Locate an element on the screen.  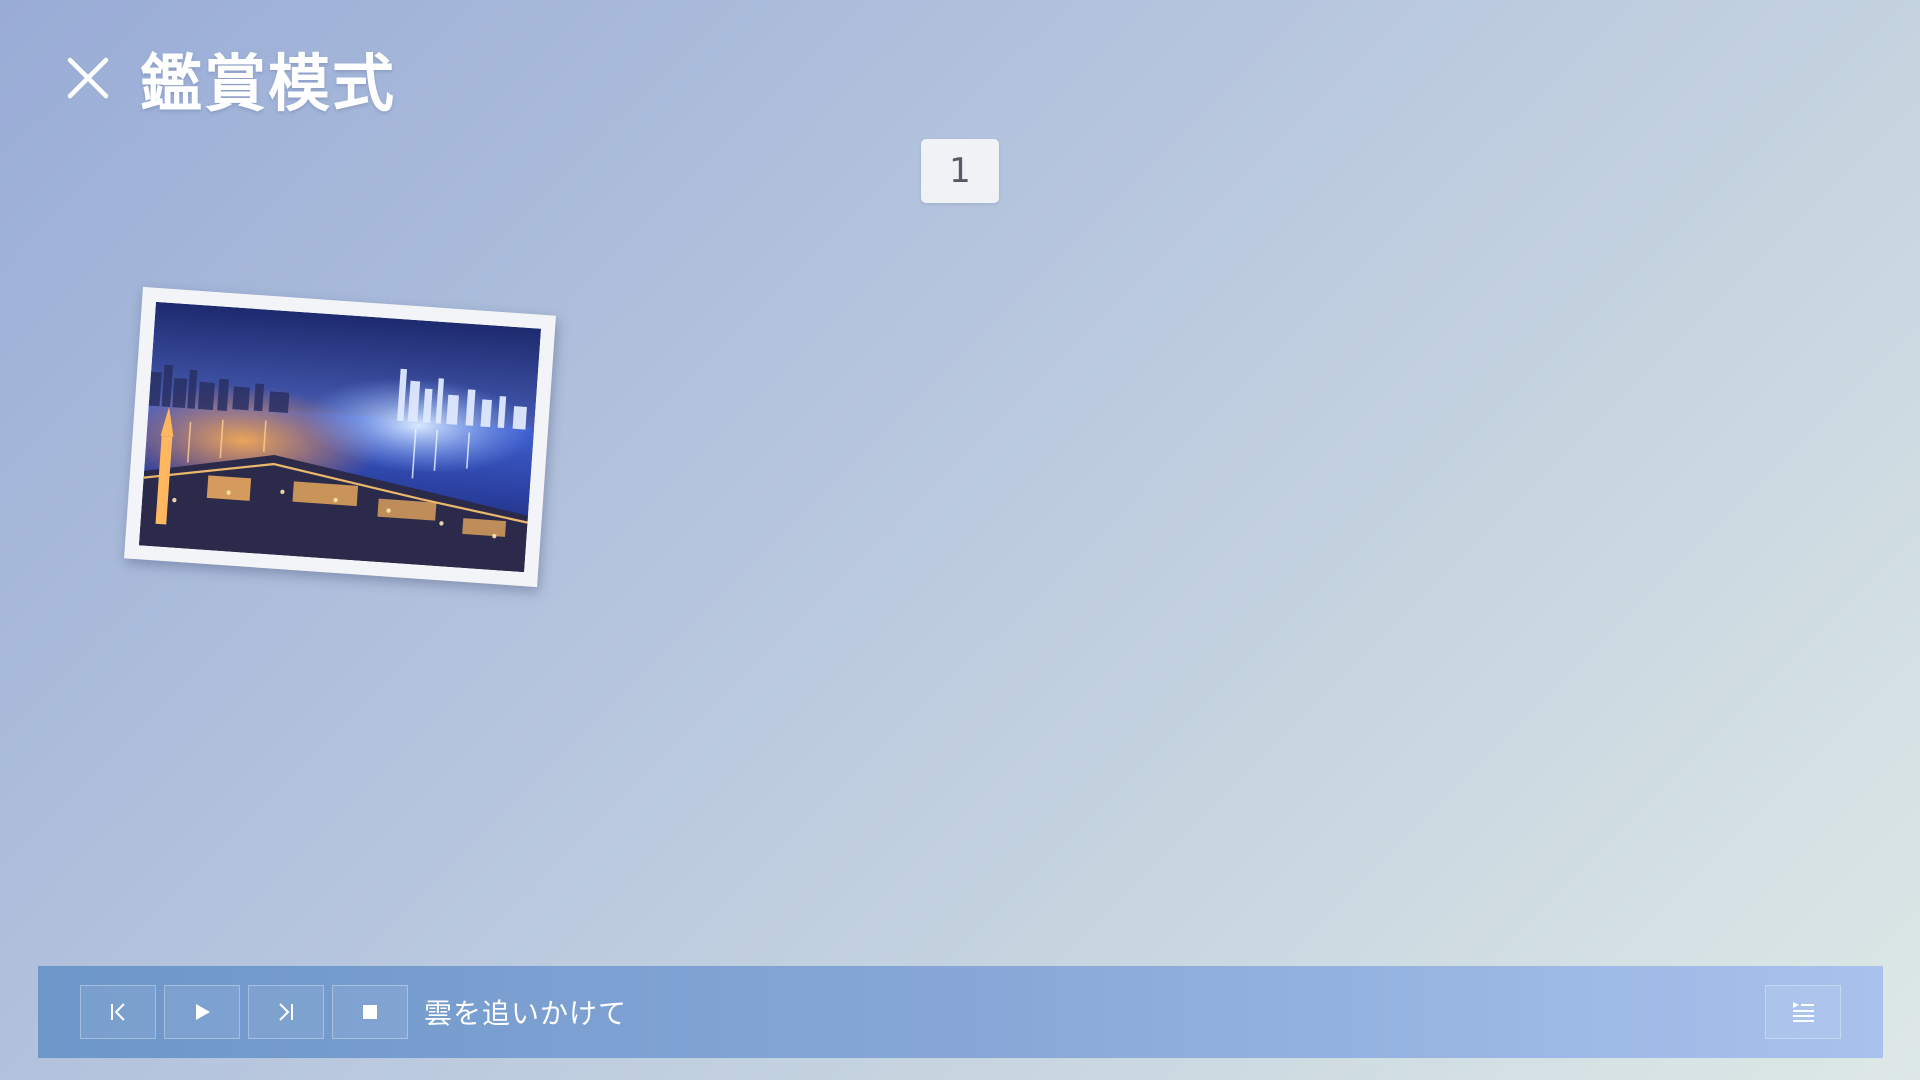
page-counter: 1 is located at coordinates (960, 171).